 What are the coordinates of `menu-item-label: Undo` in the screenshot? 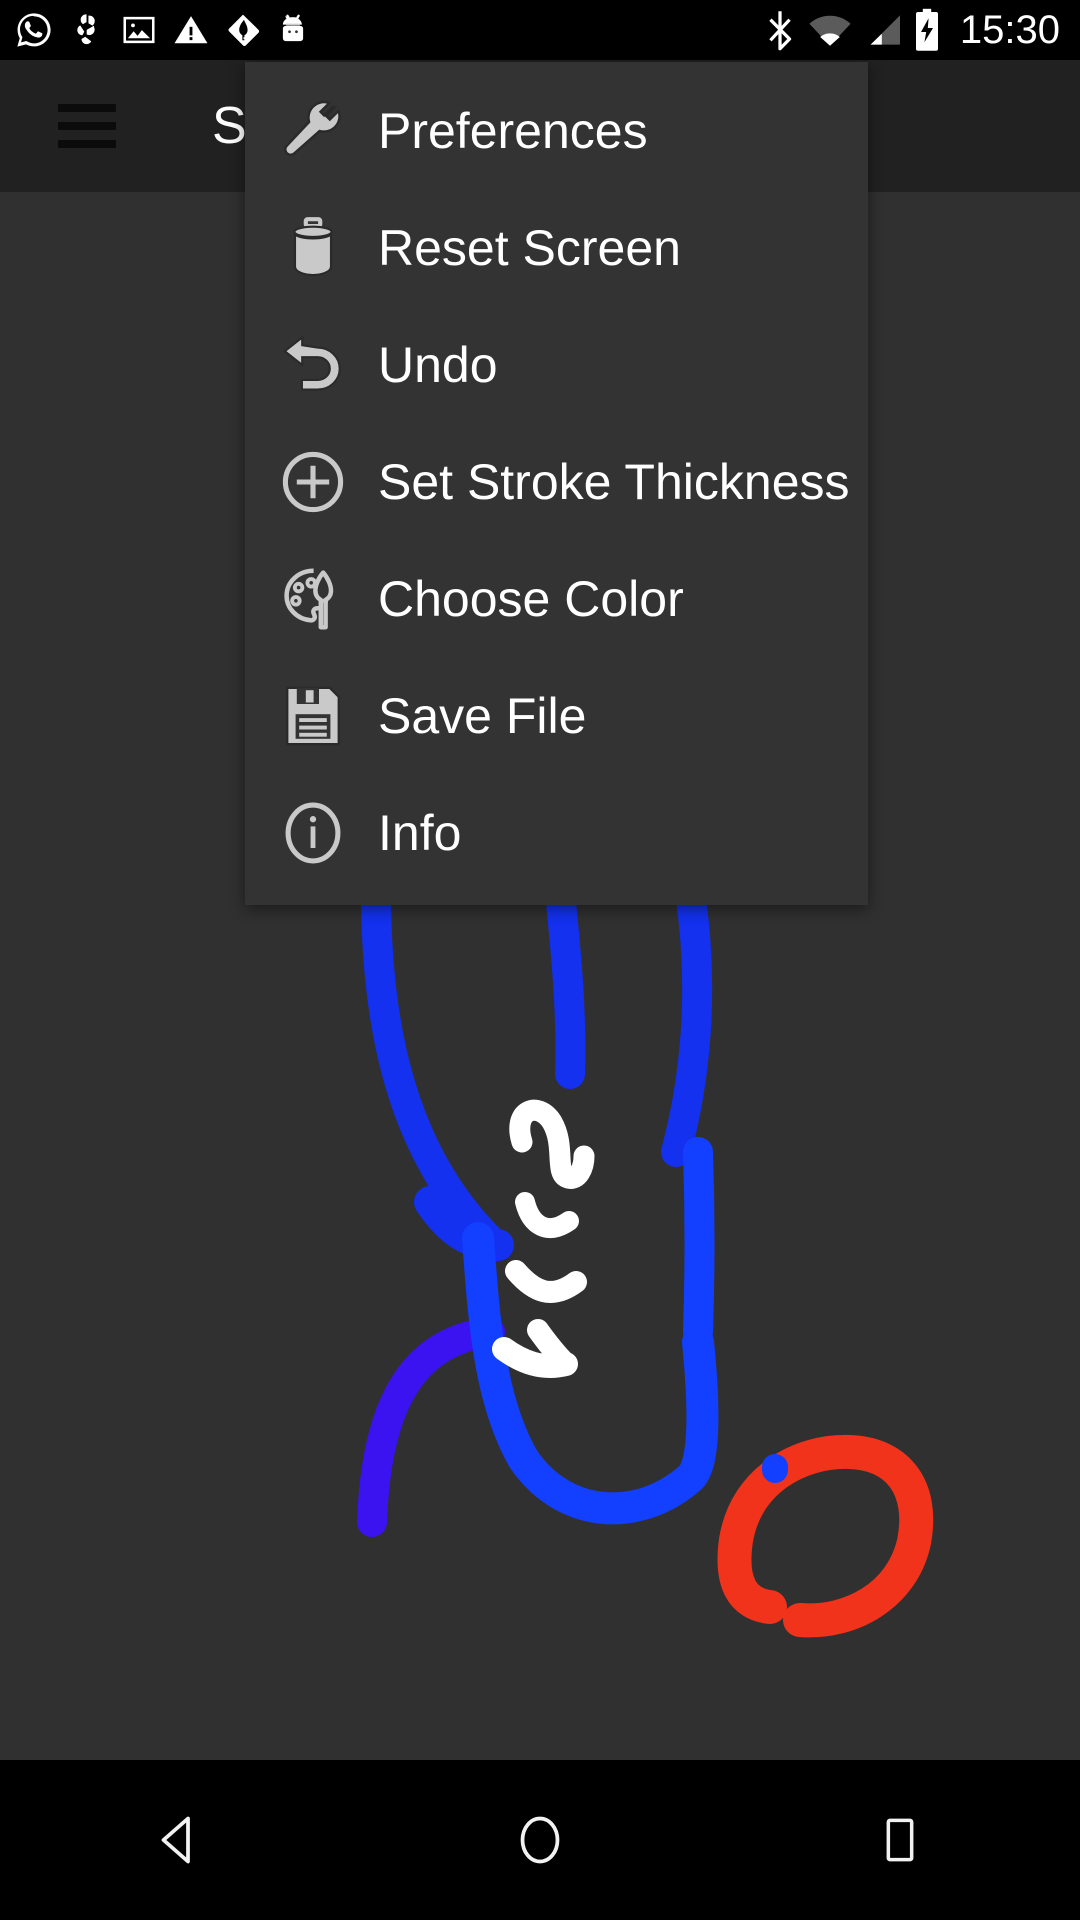 It's located at (438, 364).